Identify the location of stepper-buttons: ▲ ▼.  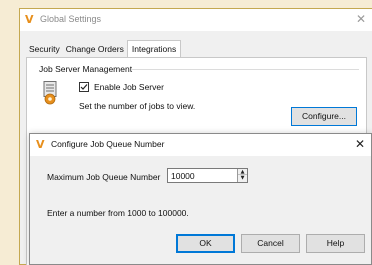
(242, 175).